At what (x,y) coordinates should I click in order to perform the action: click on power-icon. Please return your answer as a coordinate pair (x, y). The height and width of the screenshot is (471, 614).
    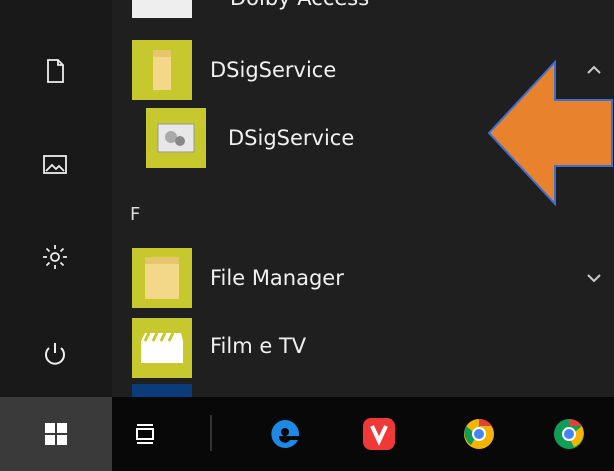
    Looking at the image, I should click on (55, 354).